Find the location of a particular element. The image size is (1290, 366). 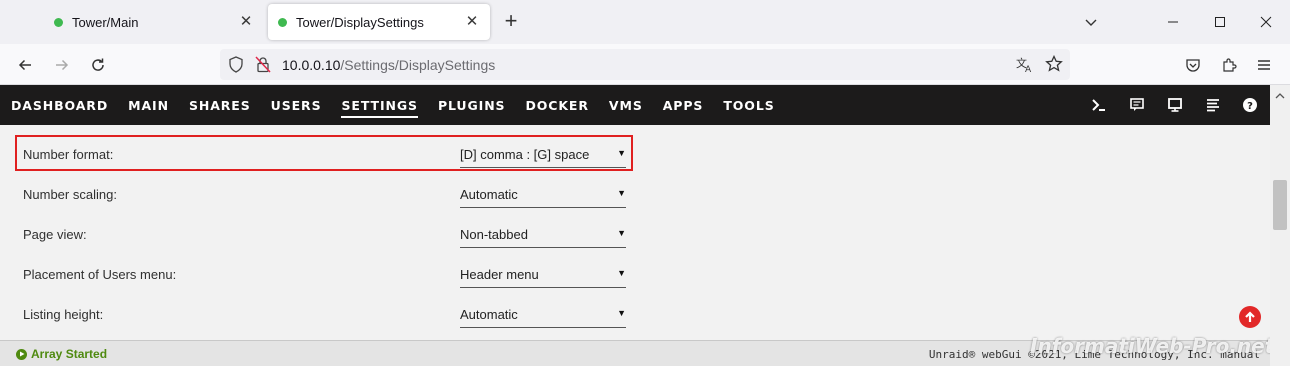

setting-label: Placement of Users menu: is located at coordinates (100, 274).